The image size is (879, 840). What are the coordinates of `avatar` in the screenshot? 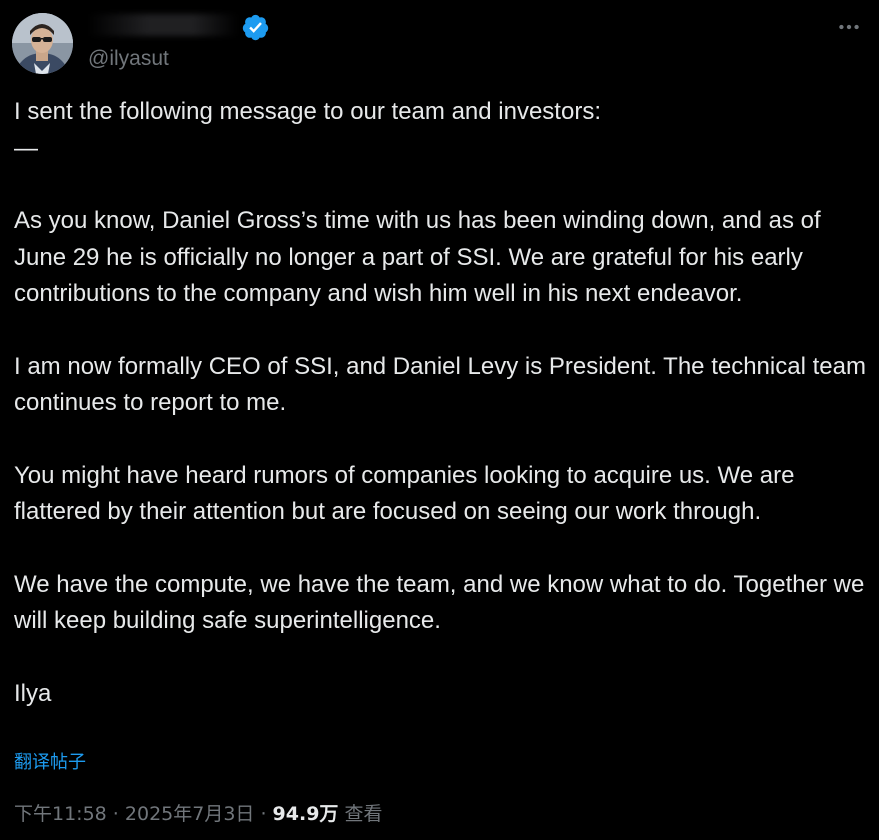 It's located at (42, 43).